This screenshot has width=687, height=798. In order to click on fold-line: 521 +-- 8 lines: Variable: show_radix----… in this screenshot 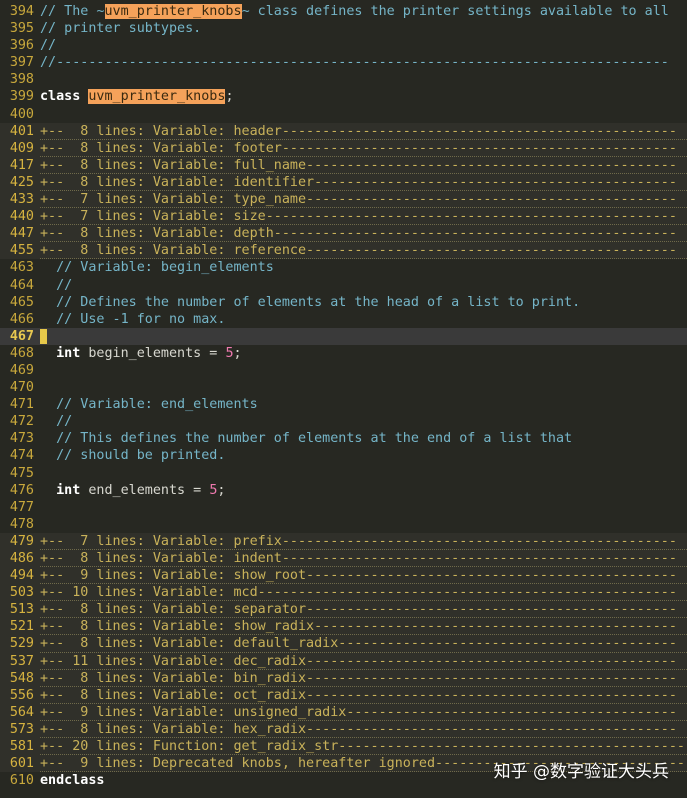, I will do `click(343, 627)`.